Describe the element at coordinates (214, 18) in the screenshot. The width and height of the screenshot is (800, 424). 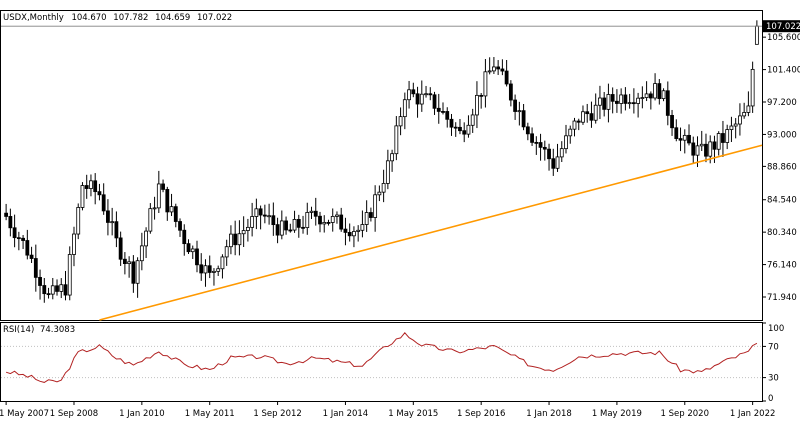
I see `ohlc-close: 107.022` at that location.